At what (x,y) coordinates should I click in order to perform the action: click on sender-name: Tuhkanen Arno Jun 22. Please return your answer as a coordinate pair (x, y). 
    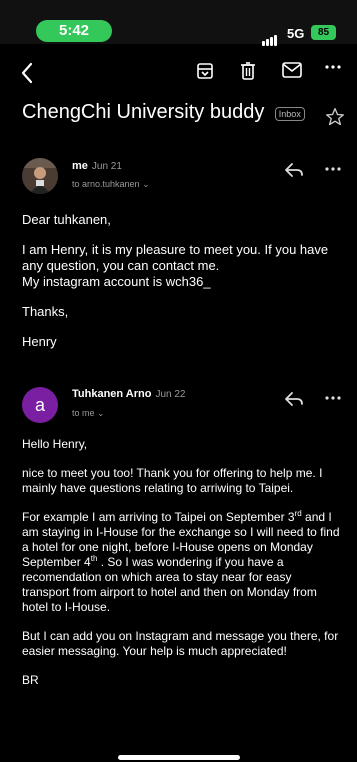
    Looking at the image, I should click on (128, 394).